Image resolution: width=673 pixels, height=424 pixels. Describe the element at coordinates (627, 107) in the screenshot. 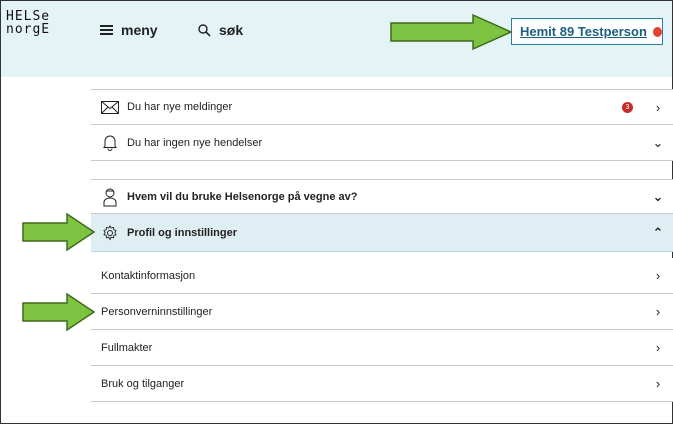

I see `messages-count-badge: 3` at that location.